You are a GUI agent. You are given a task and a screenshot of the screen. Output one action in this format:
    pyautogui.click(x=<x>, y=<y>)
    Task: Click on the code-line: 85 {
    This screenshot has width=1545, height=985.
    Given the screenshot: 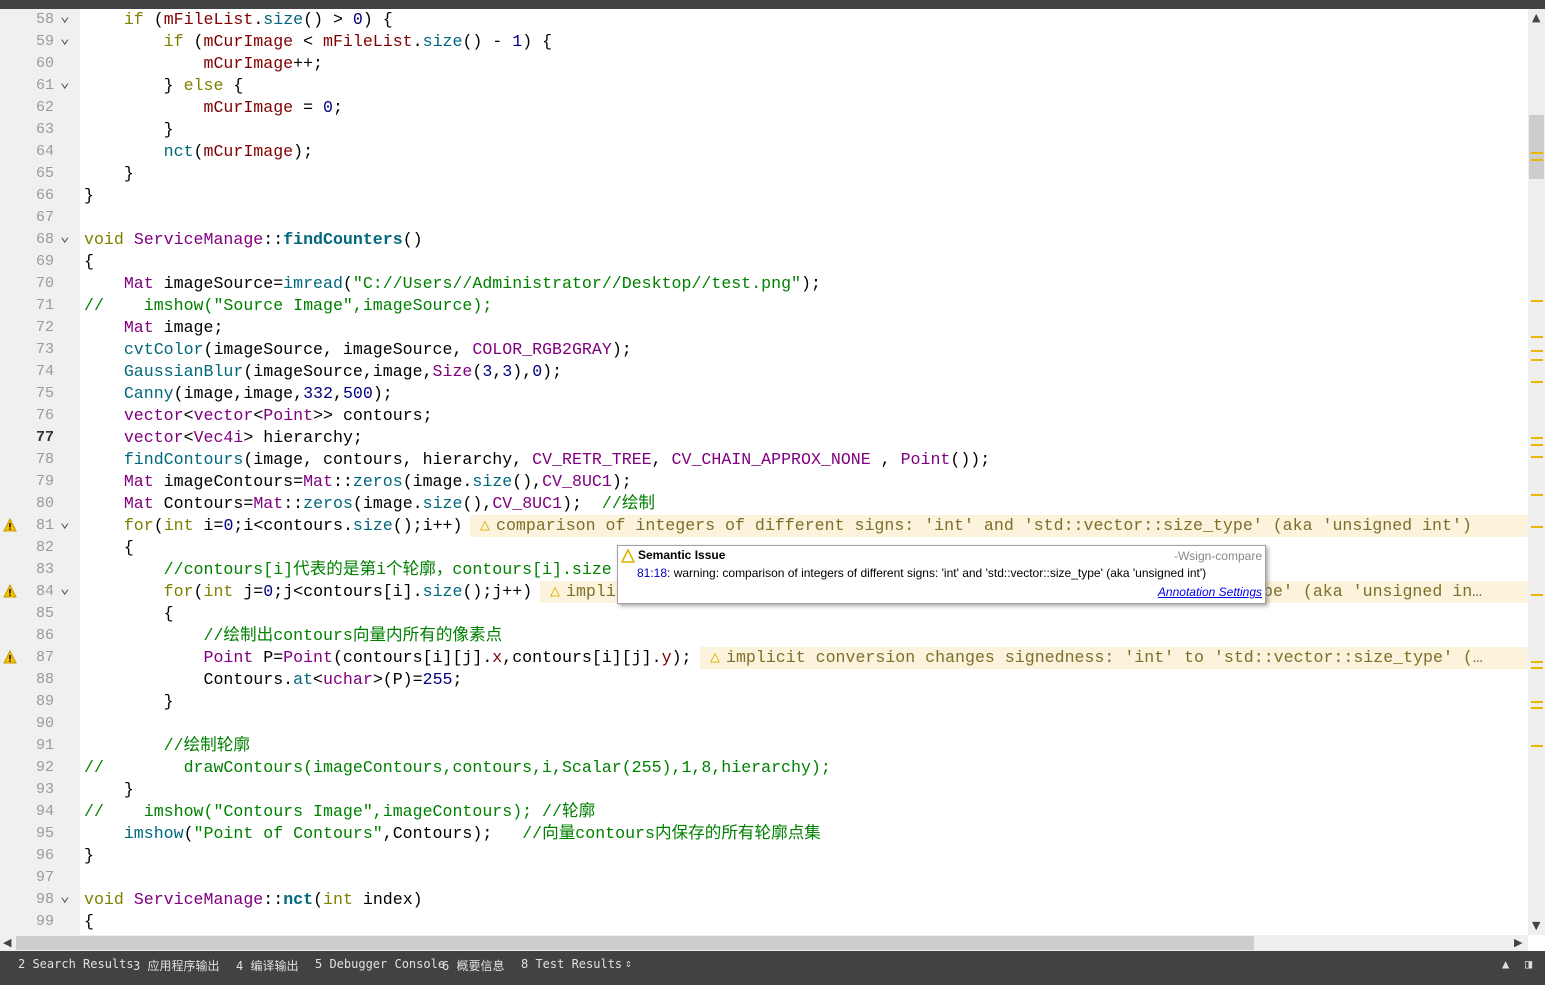 What is the action you would take?
    pyautogui.click(x=764, y=614)
    